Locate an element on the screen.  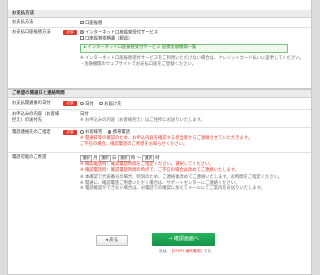
call-time-label: 電話可能のご希望 is located at coordinates (29, 157).